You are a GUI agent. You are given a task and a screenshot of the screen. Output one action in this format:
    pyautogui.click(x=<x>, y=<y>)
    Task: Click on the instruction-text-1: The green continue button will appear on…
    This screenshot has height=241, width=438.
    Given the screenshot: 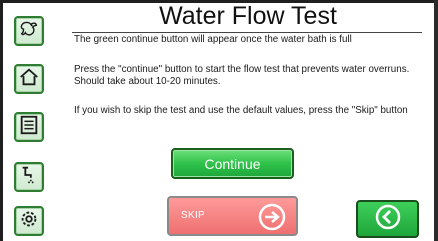 What is the action you would take?
    pyautogui.click(x=213, y=39)
    